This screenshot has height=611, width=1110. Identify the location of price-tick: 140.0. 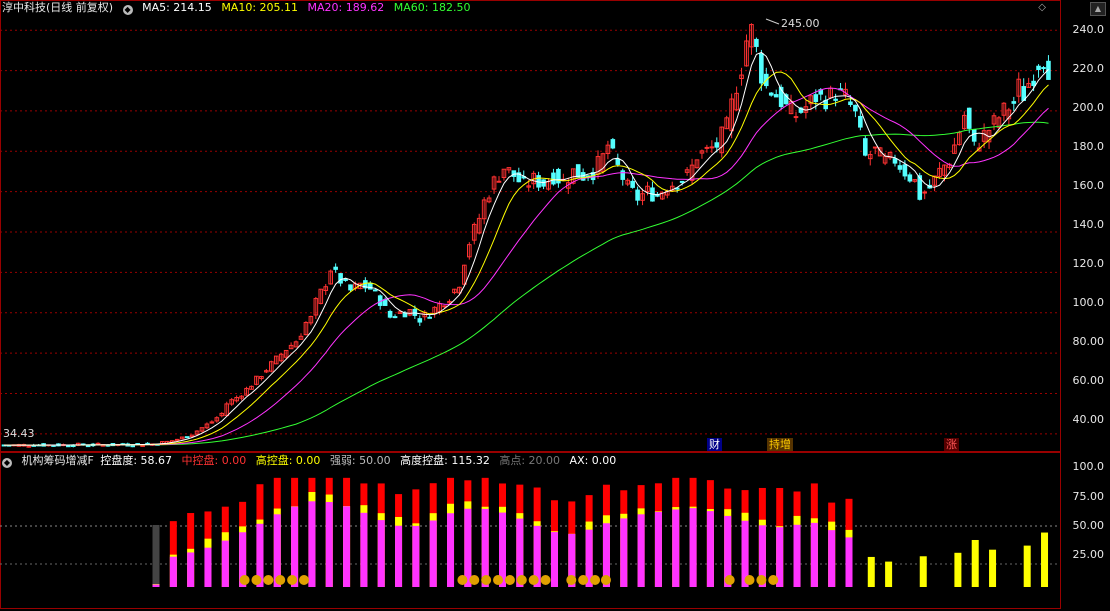
(1088, 224).